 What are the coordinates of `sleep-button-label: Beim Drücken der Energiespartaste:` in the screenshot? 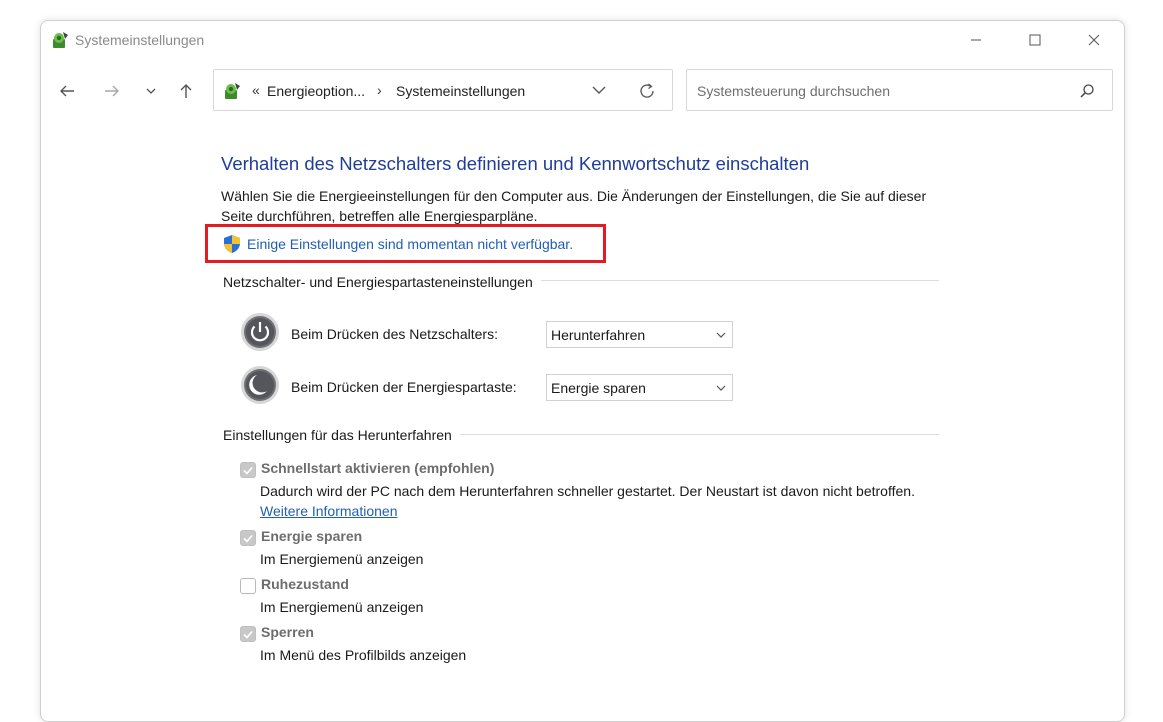 It's located at (404, 387).